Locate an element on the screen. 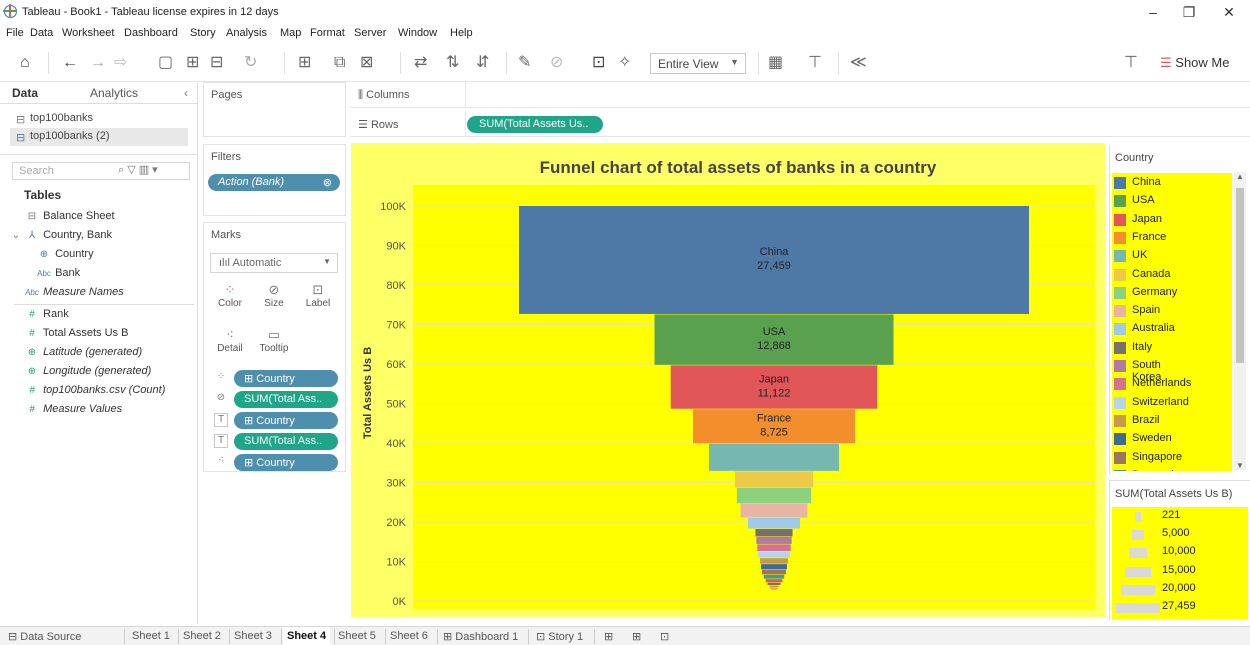 This screenshot has height=645, width=1250. redo-icon: ⇨ is located at coordinates (120, 63).